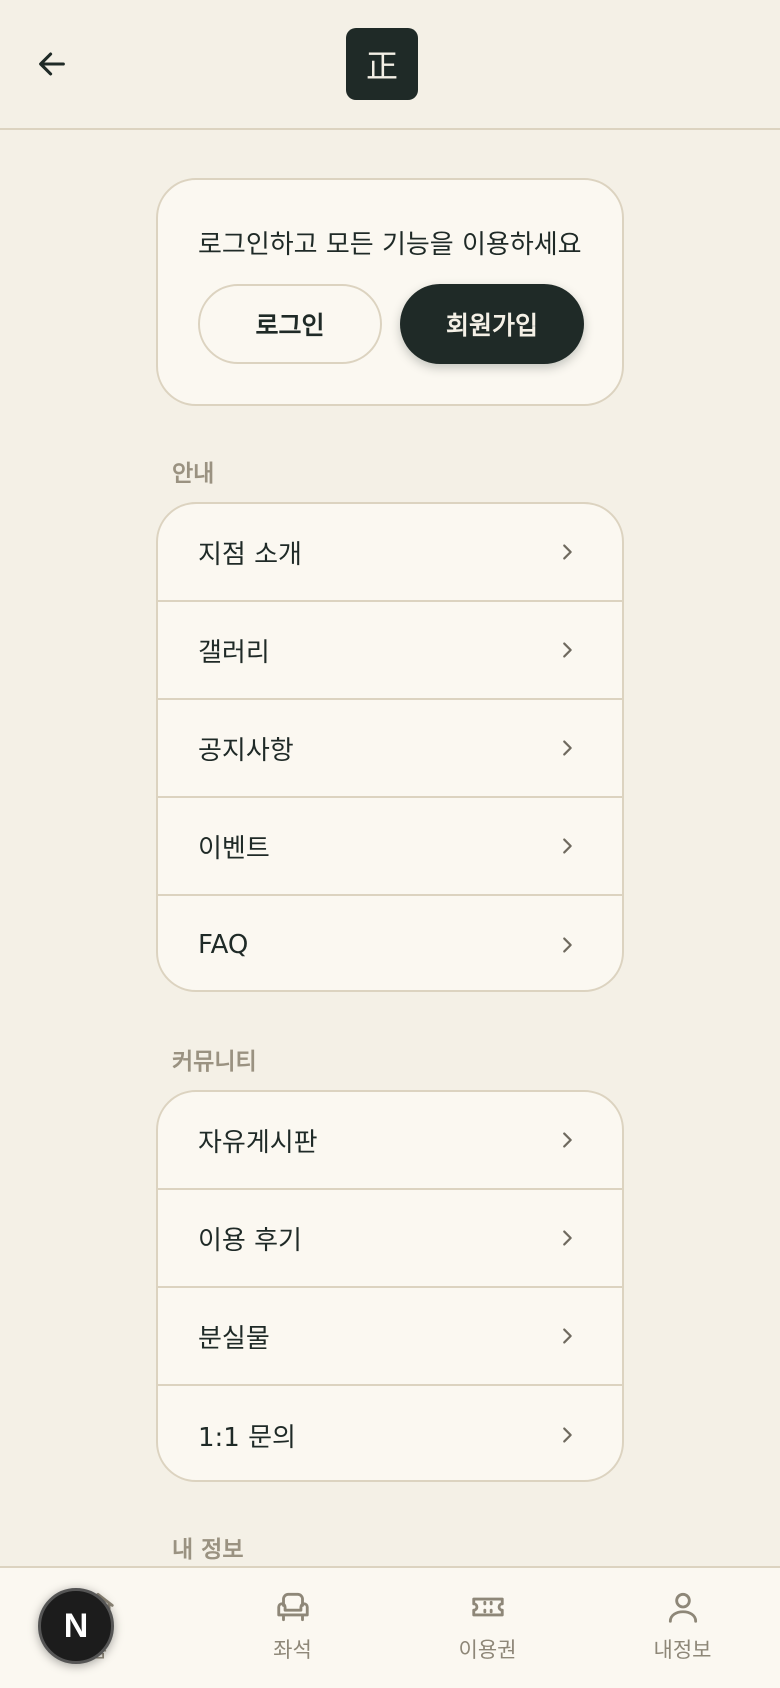 Image resolution: width=780 pixels, height=1688 pixels. Describe the element at coordinates (250, 1240) in the screenshot. I see `menu-item-label: 이용 후기` at that location.